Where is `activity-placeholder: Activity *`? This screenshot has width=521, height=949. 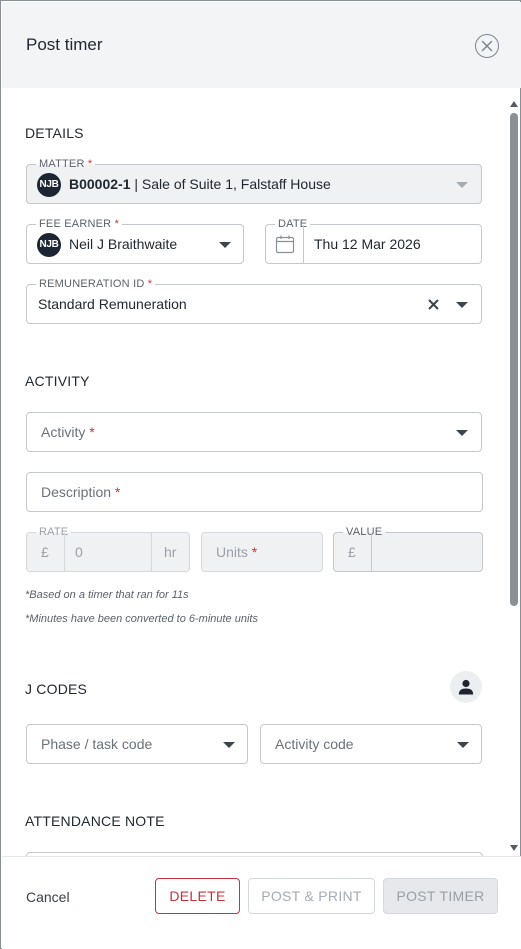
activity-placeholder: Activity * is located at coordinates (68, 432).